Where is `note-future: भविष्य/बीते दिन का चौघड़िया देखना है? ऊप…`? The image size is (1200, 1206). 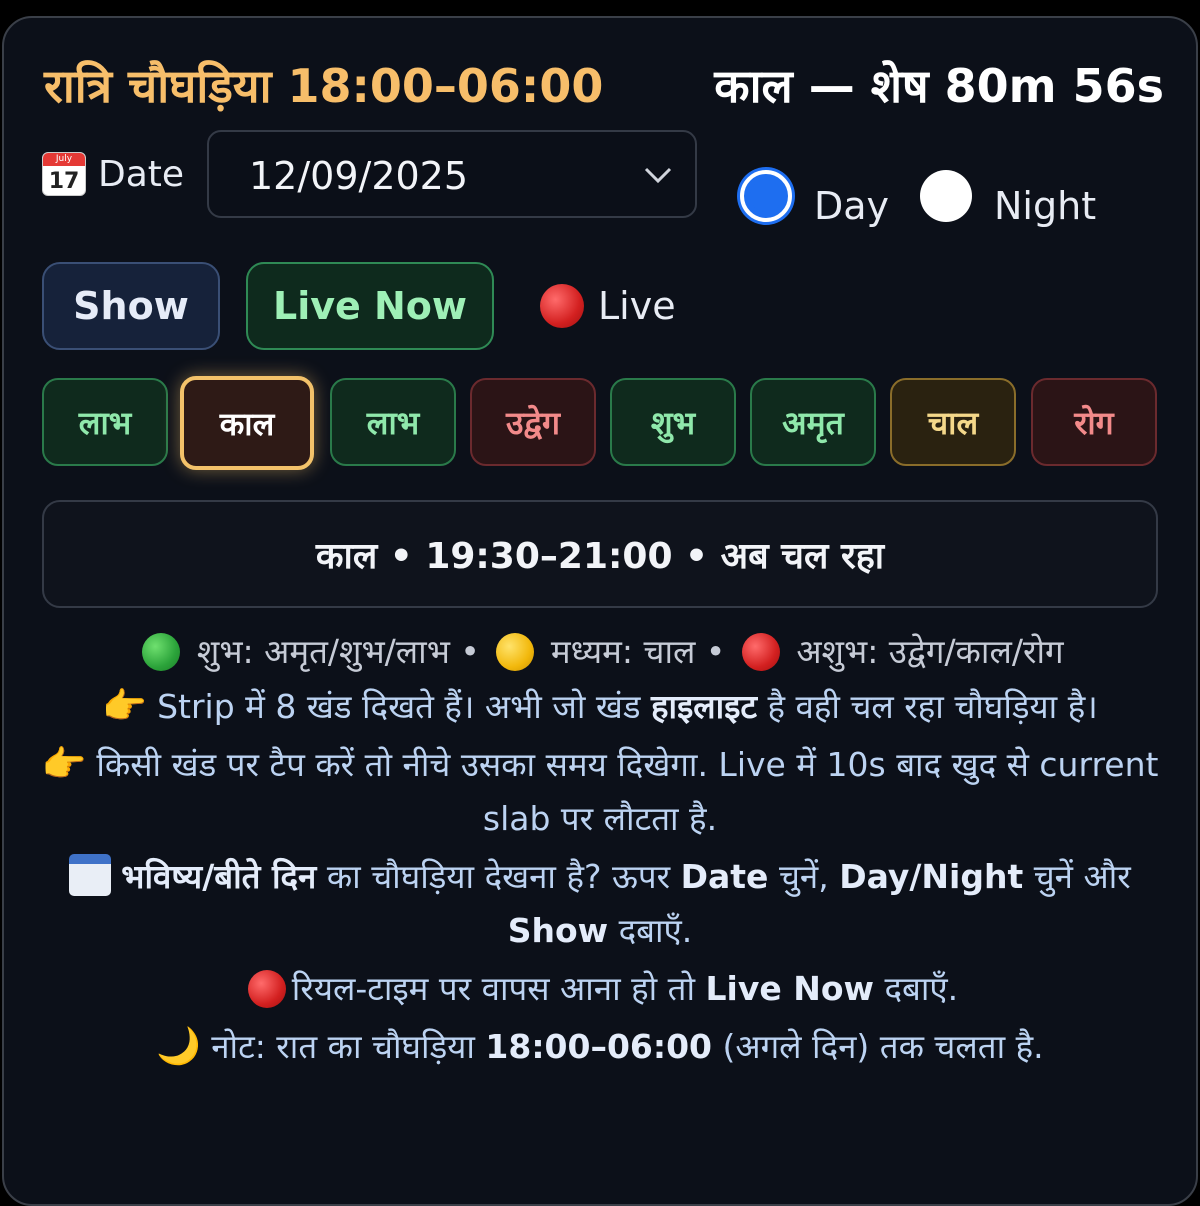
note-future: भविष्य/बीते दिन का चौघड़िया देखना है? ऊप… is located at coordinates (600, 904).